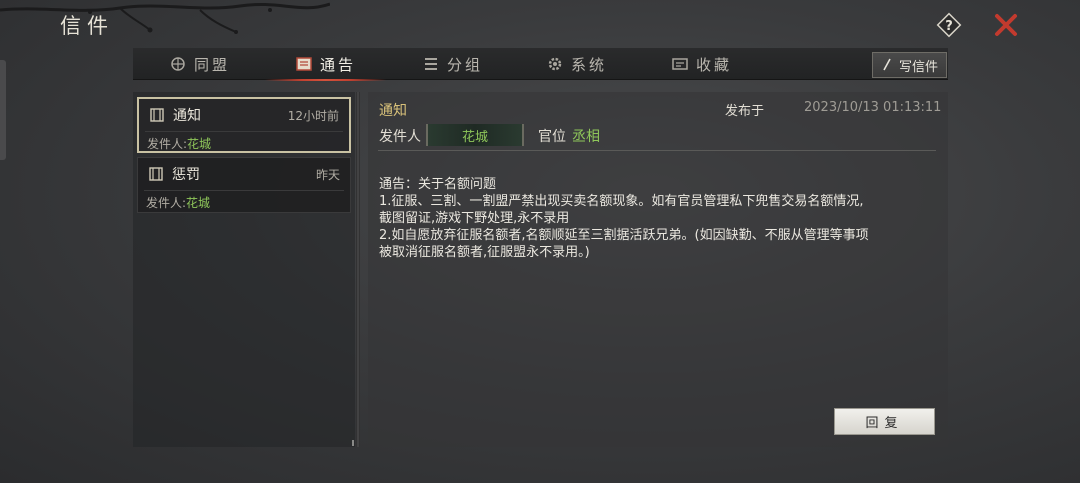 This screenshot has height=483, width=1080. I want to click on tab-alliance: 同盟, so click(199, 64).